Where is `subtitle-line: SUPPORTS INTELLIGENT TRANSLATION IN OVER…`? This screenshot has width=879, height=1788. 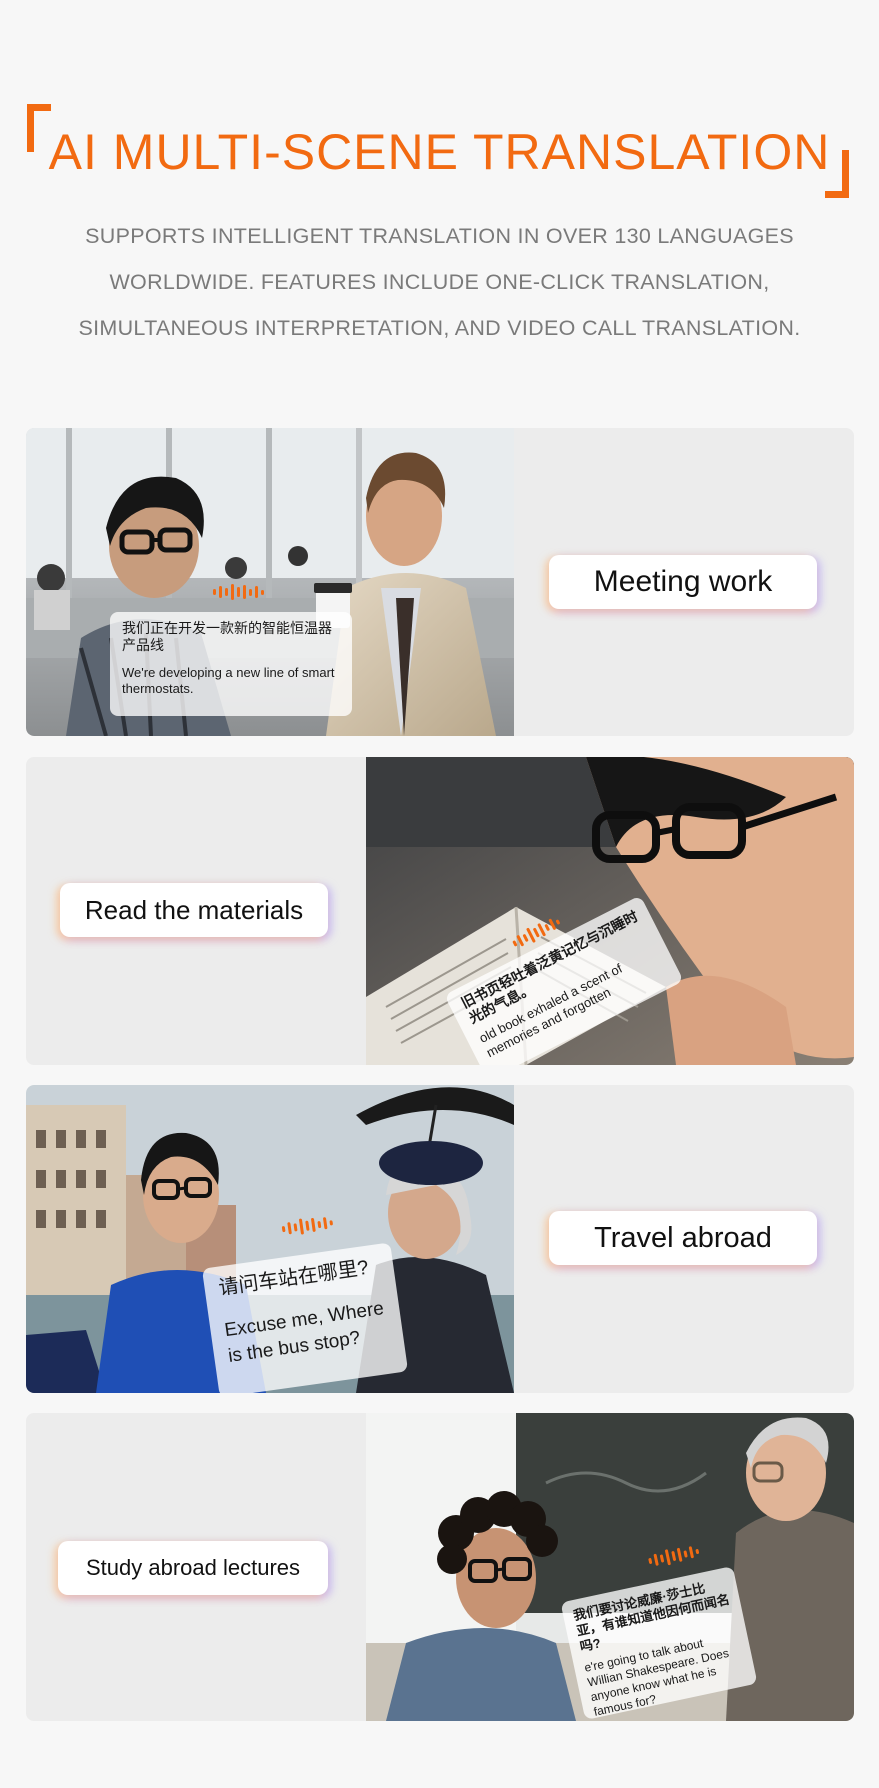 subtitle-line: SUPPORTS INTELLIGENT TRANSLATION IN OVER… is located at coordinates (439, 236).